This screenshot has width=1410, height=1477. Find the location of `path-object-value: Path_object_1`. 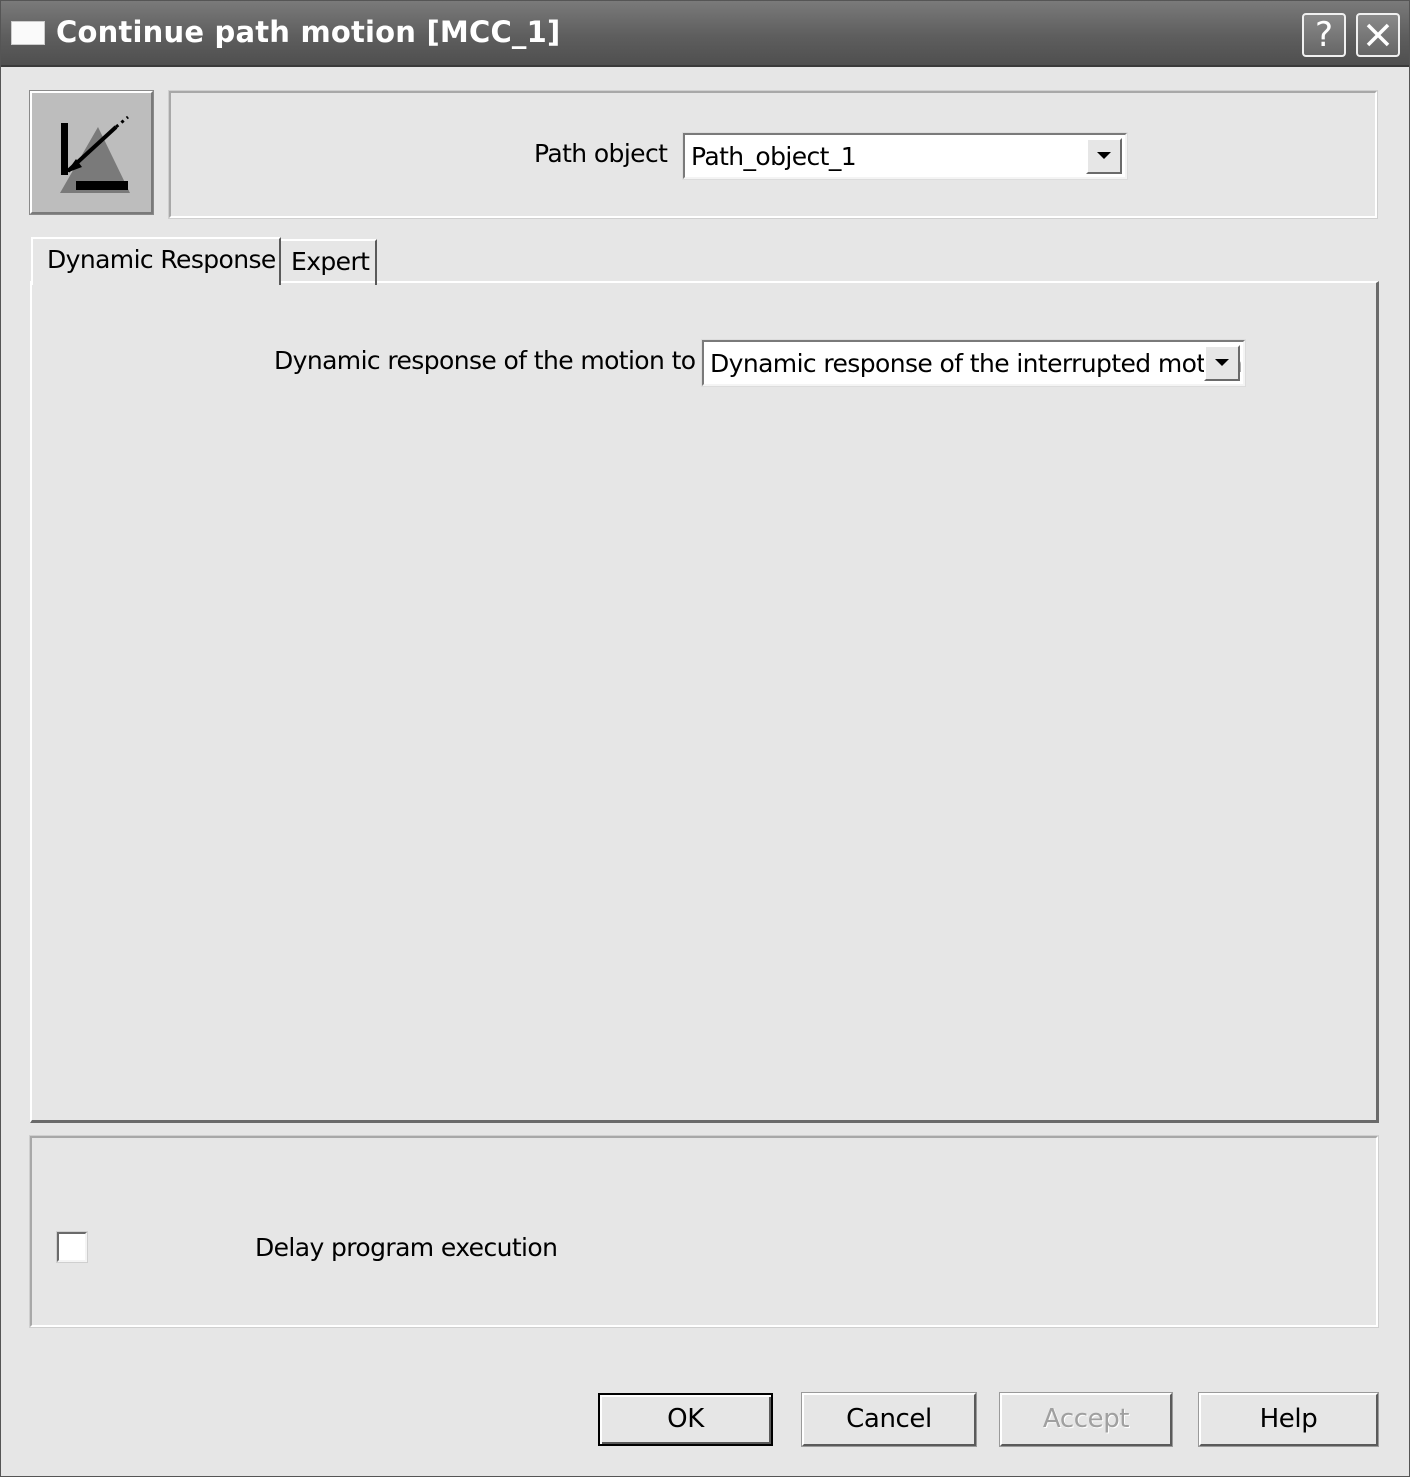

path-object-value: Path_object_1 is located at coordinates (774, 156).